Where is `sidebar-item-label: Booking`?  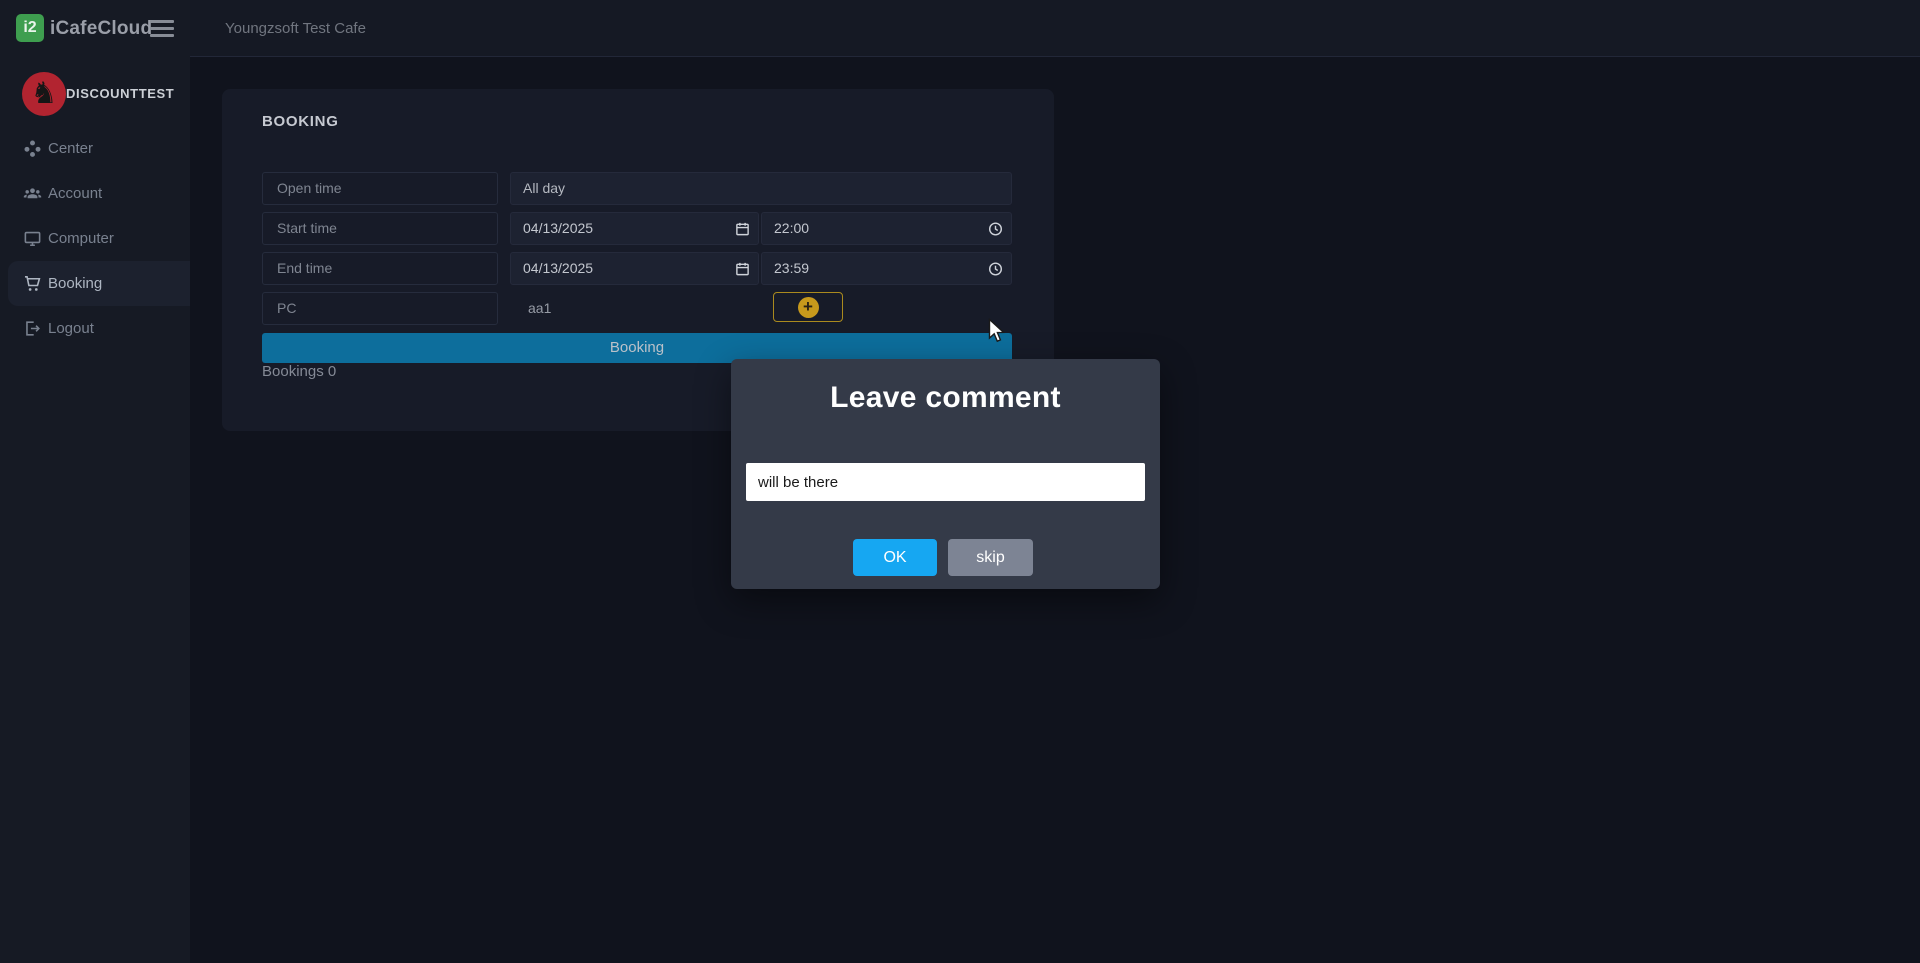 sidebar-item-label: Booking is located at coordinates (75, 283).